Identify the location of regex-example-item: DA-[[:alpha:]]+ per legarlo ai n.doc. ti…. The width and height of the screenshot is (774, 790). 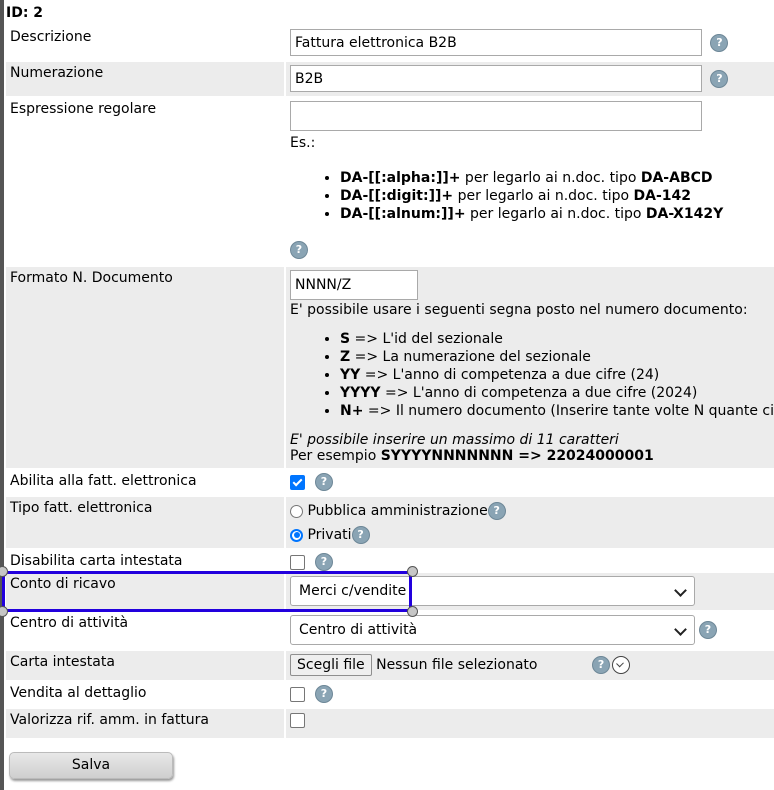
(557, 178).